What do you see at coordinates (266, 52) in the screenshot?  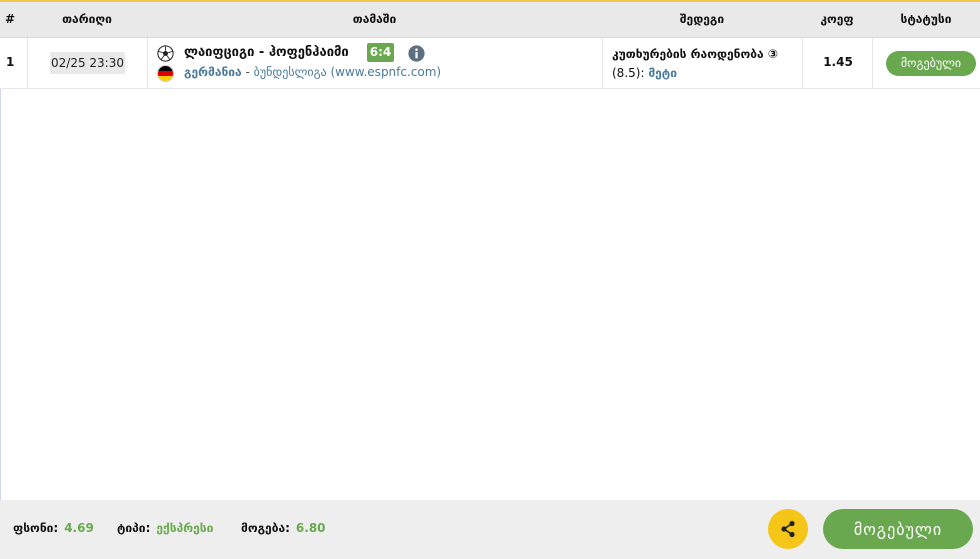 I see `match-title: ლაიფციგი - ჰოფენჰაიმი` at bounding box center [266, 52].